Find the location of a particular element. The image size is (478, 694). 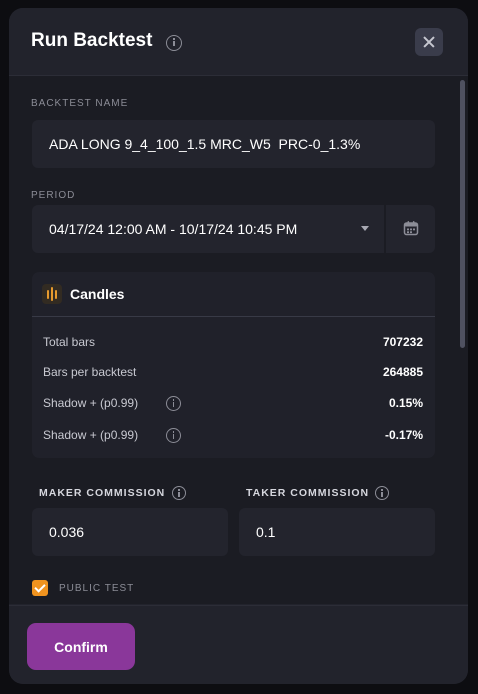

public-test-label: PUBLIC TEST is located at coordinates (97, 588).